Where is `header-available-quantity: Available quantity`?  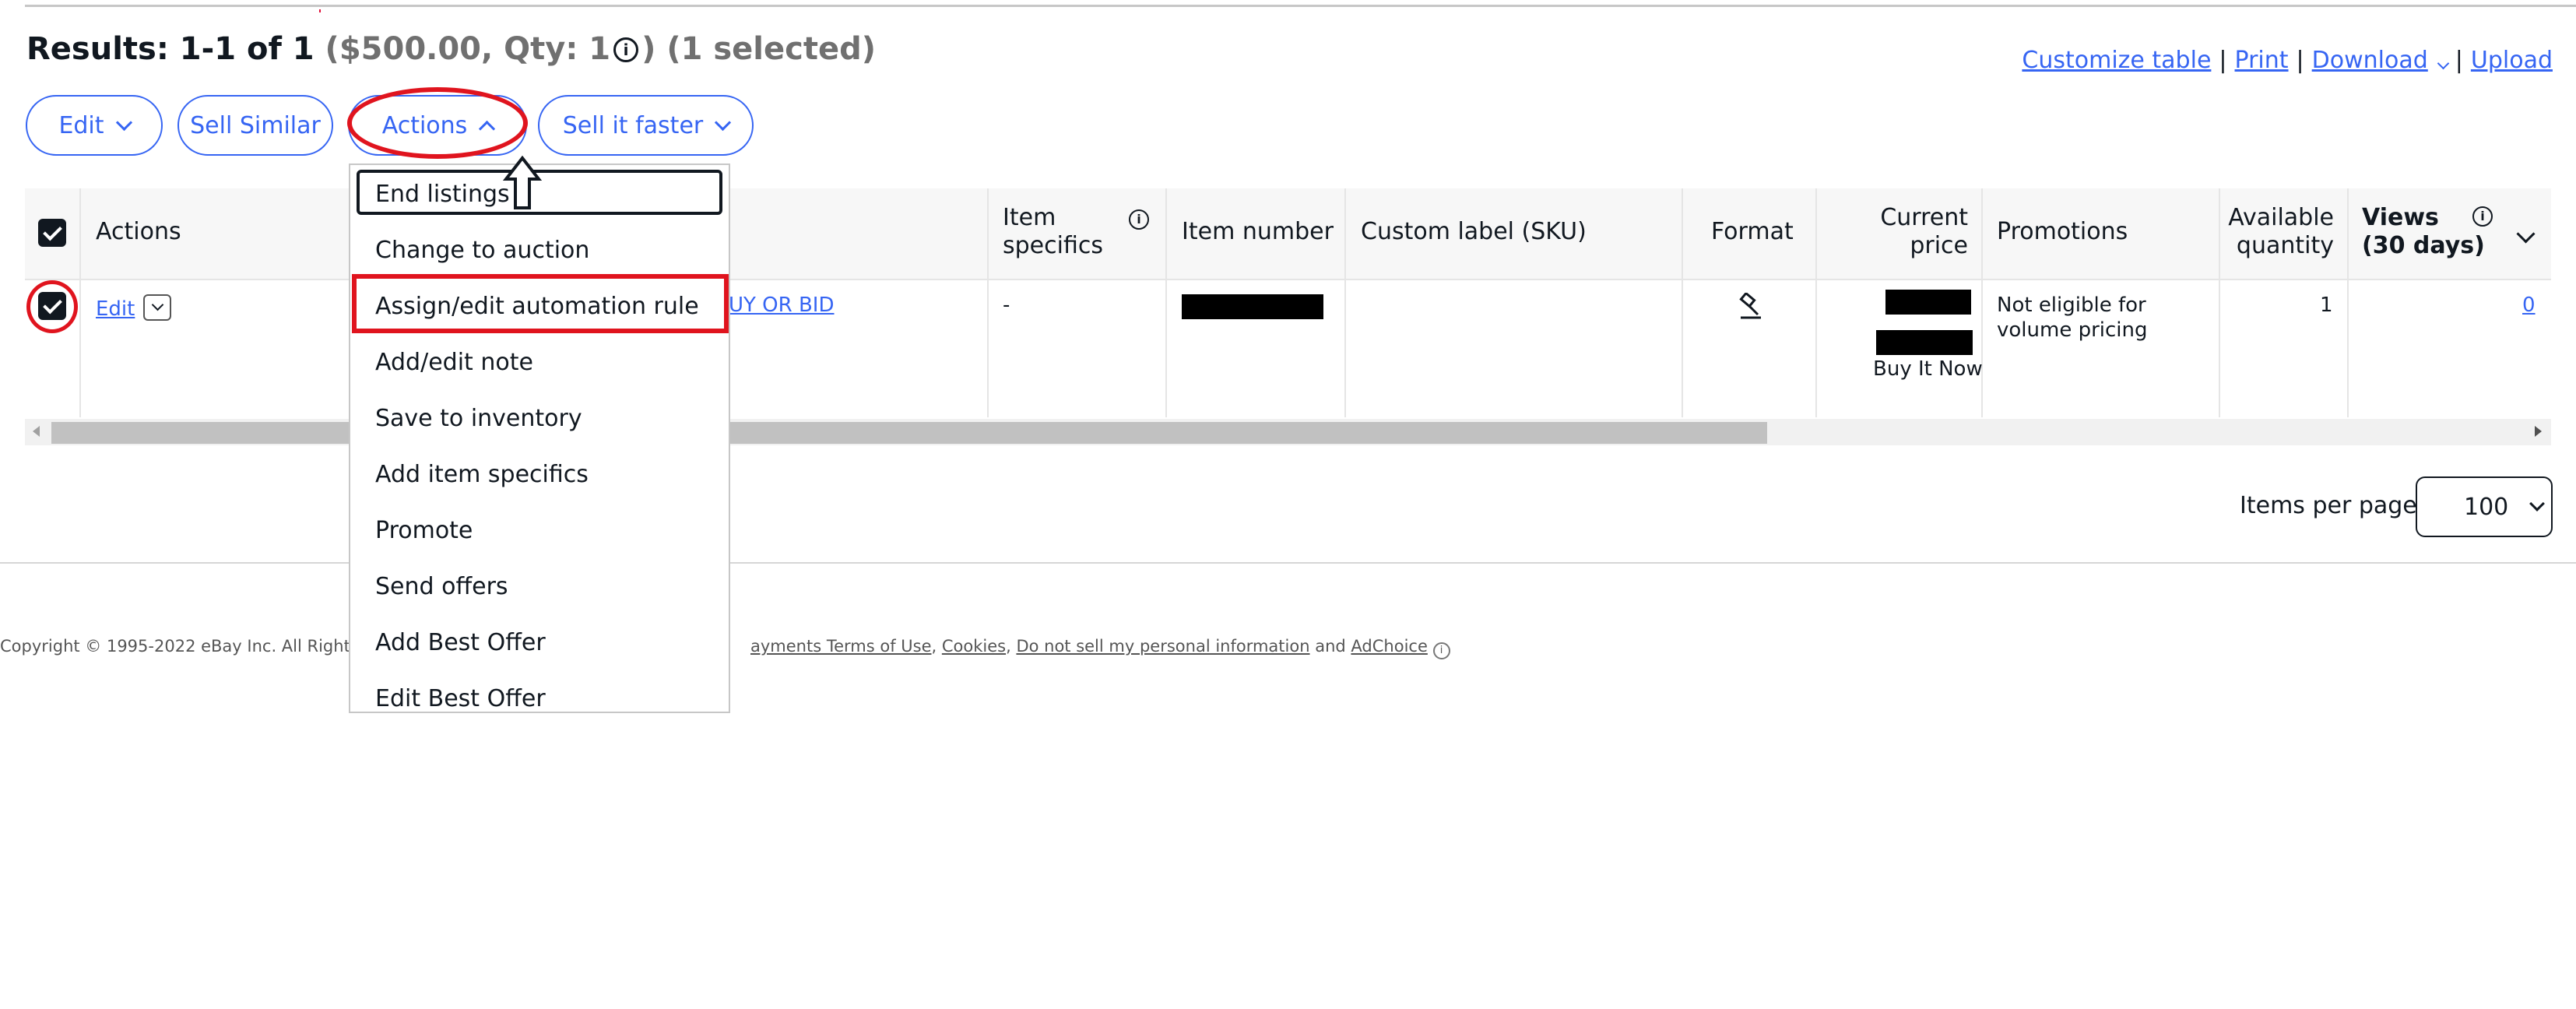 header-available-quantity: Available quantity is located at coordinates (2281, 232).